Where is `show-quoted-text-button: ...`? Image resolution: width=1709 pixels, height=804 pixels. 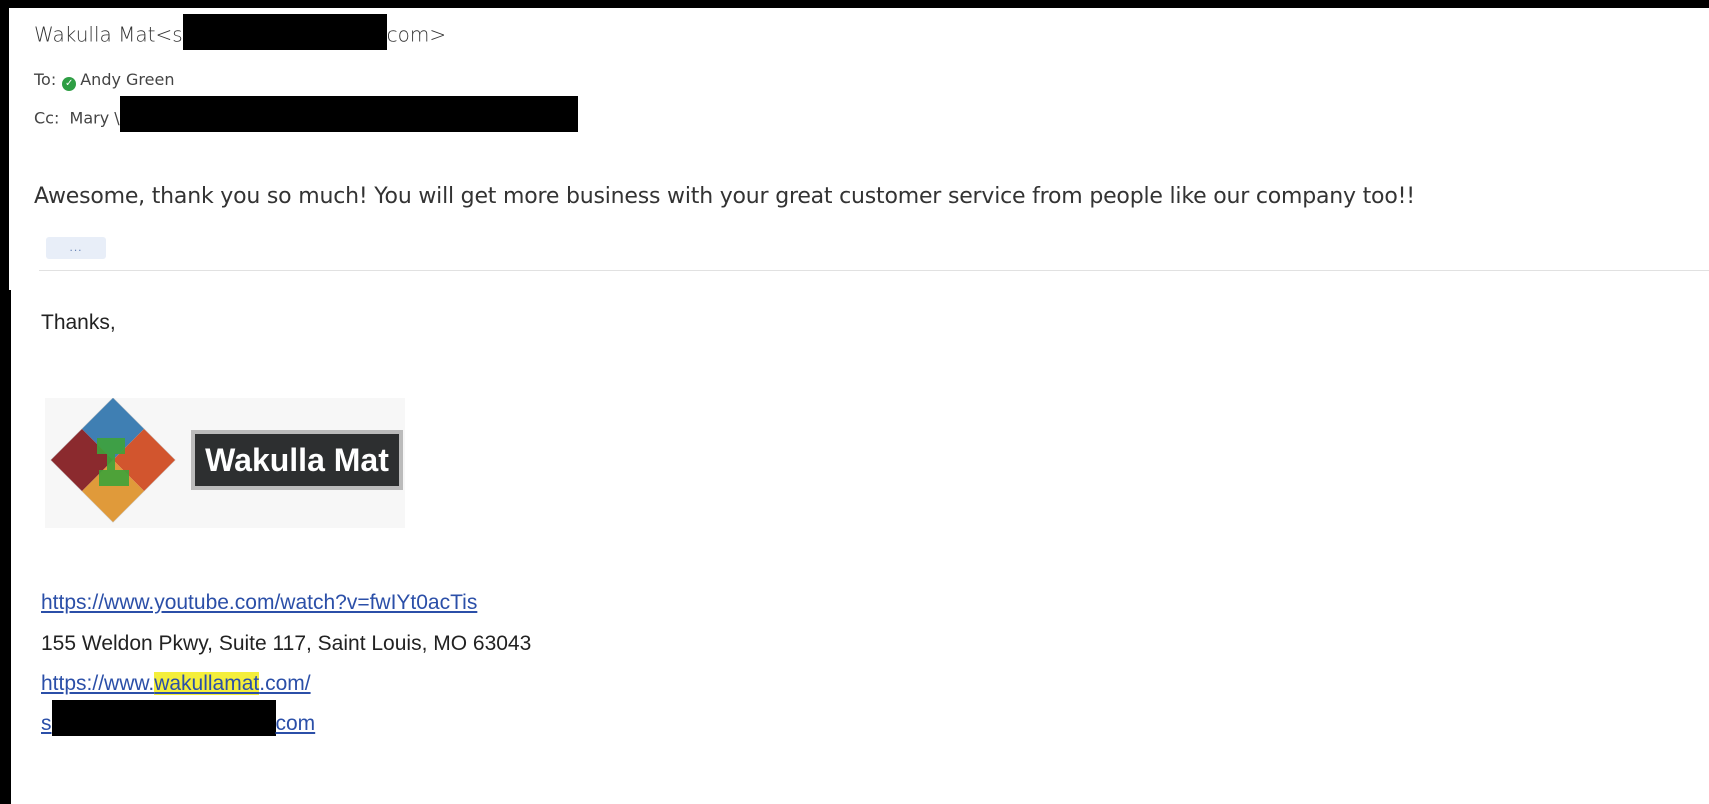
show-quoted-text-button: ... is located at coordinates (76, 248).